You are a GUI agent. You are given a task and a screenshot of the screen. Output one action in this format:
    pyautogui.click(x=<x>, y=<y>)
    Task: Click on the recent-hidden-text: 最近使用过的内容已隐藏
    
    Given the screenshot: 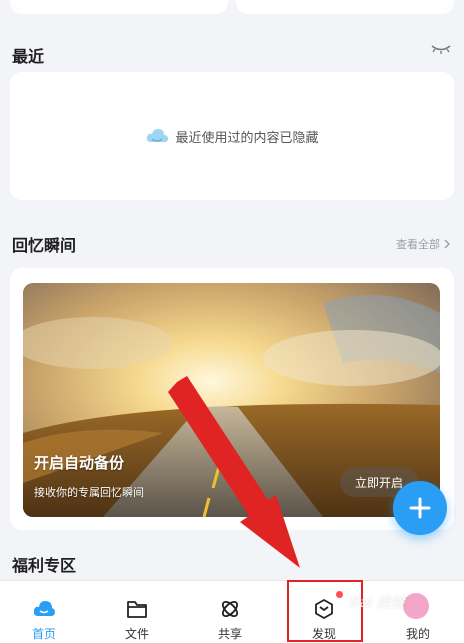 What is the action you would take?
    pyautogui.click(x=247, y=138)
    